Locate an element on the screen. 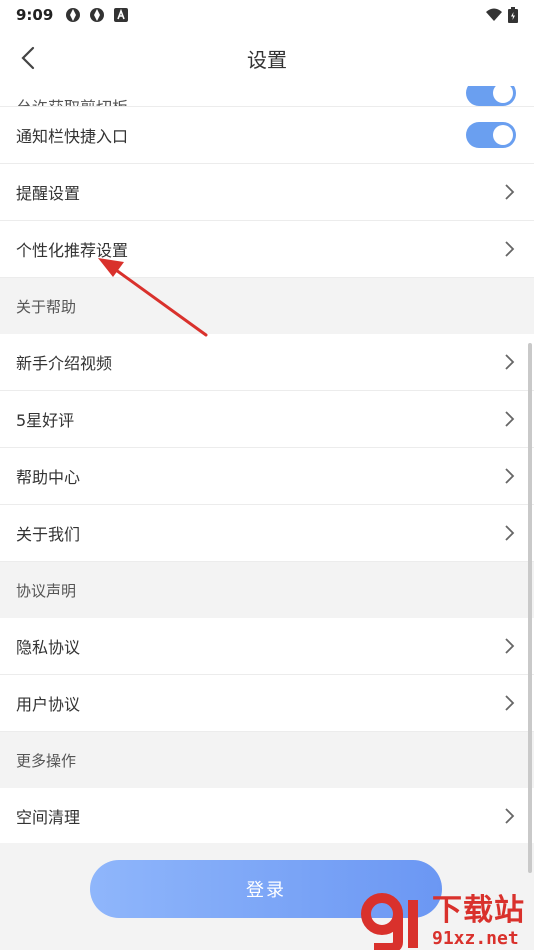 The width and height of the screenshot is (534, 950). chevron-left-icon is located at coordinates (28, 58).